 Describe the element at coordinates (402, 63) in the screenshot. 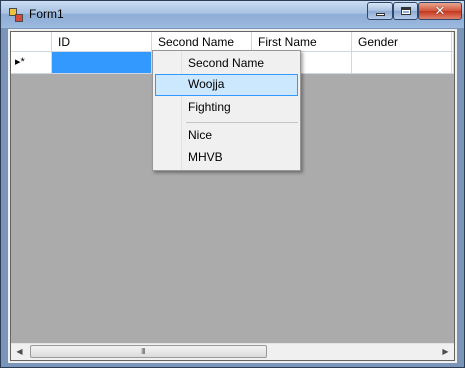

I see `cell-gender` at that location.